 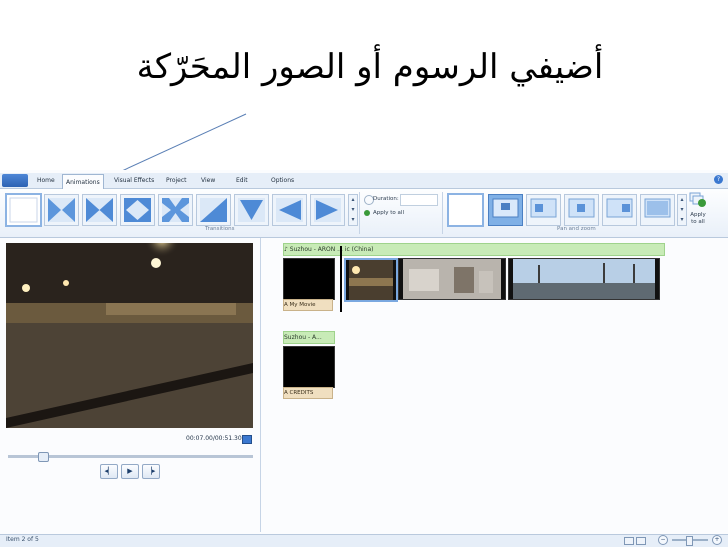 What do you see at coordinates (309, 279) in the screenshot?
I see `title-clip` at bounding box center [309, 279].